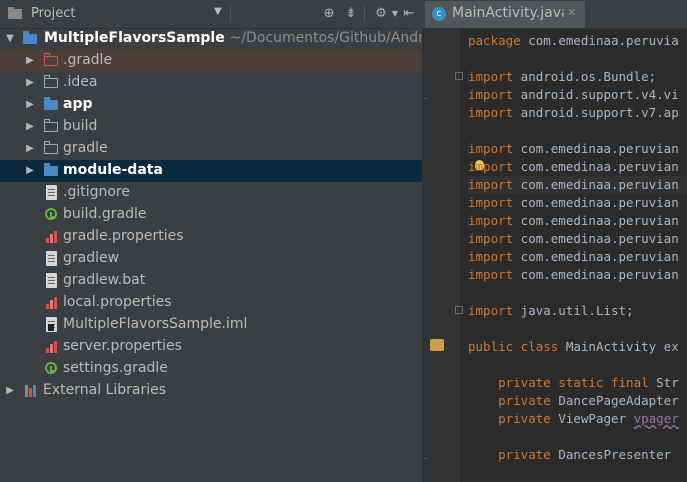  Describe the element at coordinates (78, 104) in the screenshot. I see `tree-item-label: app` at that location.